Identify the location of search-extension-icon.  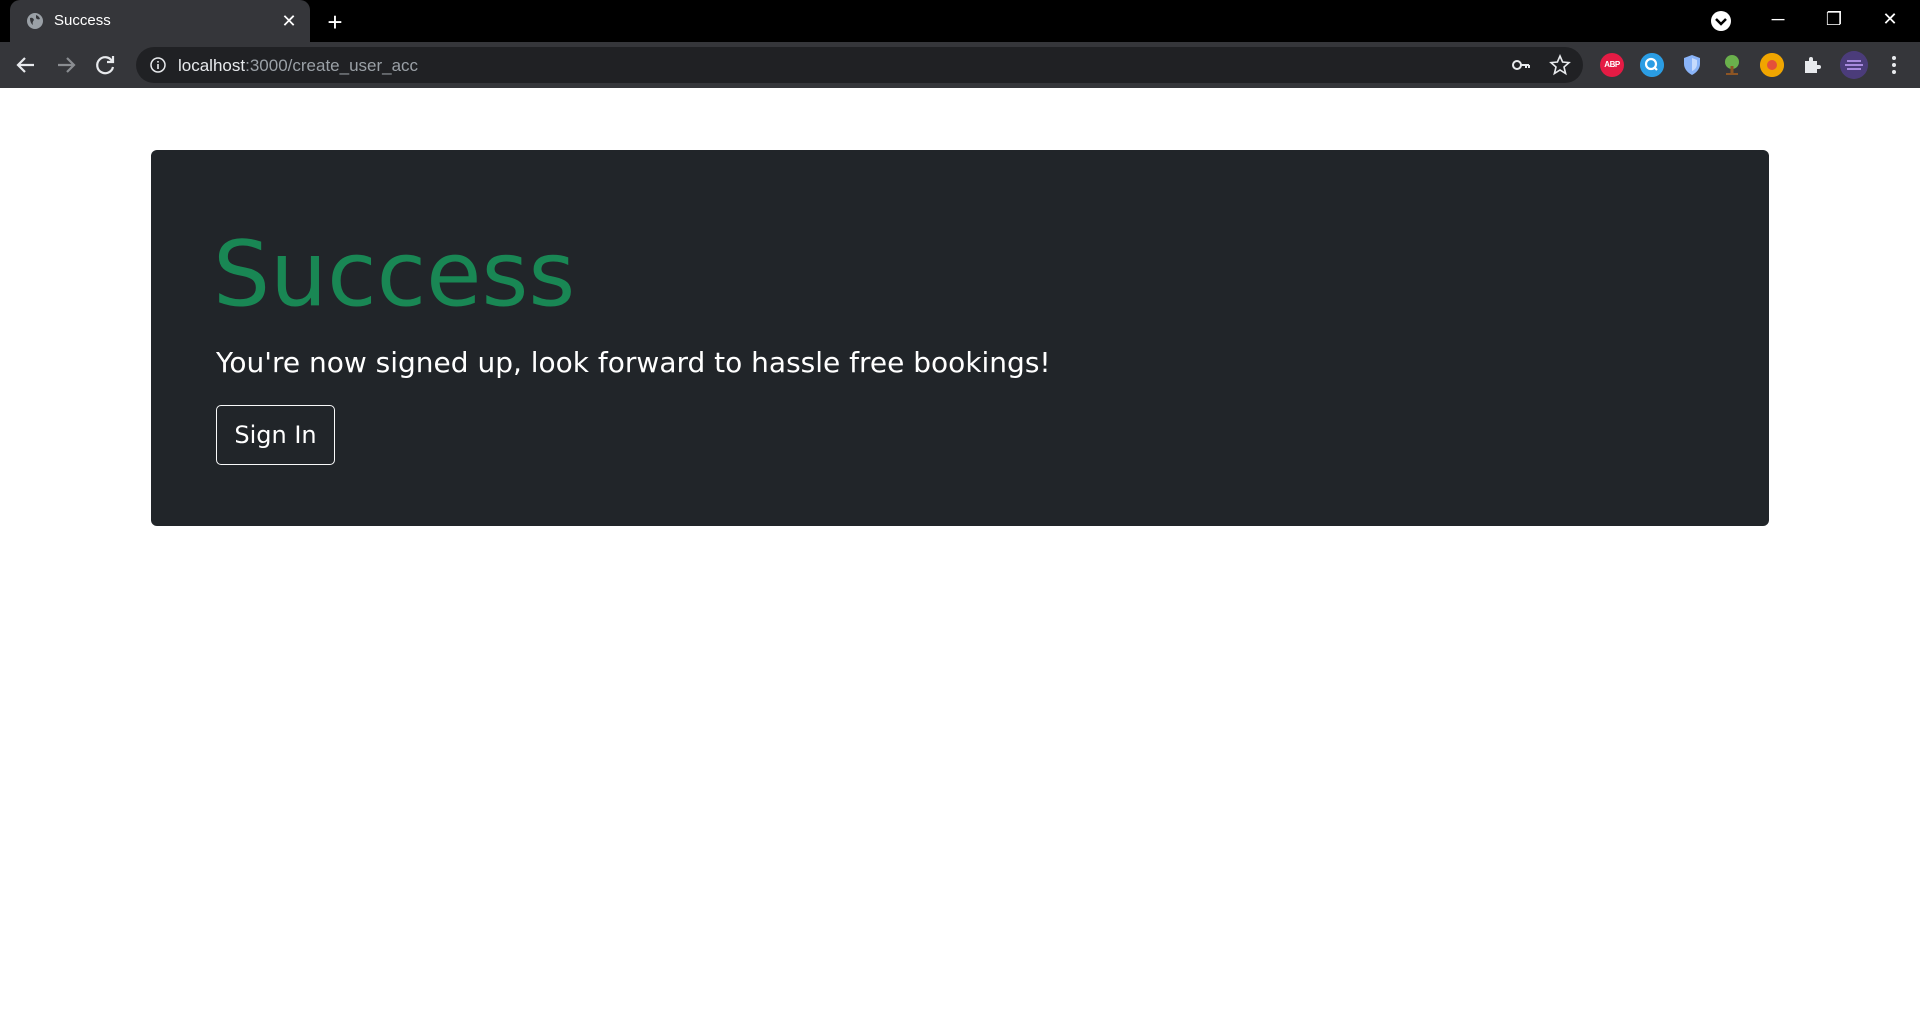
(1652, 65).